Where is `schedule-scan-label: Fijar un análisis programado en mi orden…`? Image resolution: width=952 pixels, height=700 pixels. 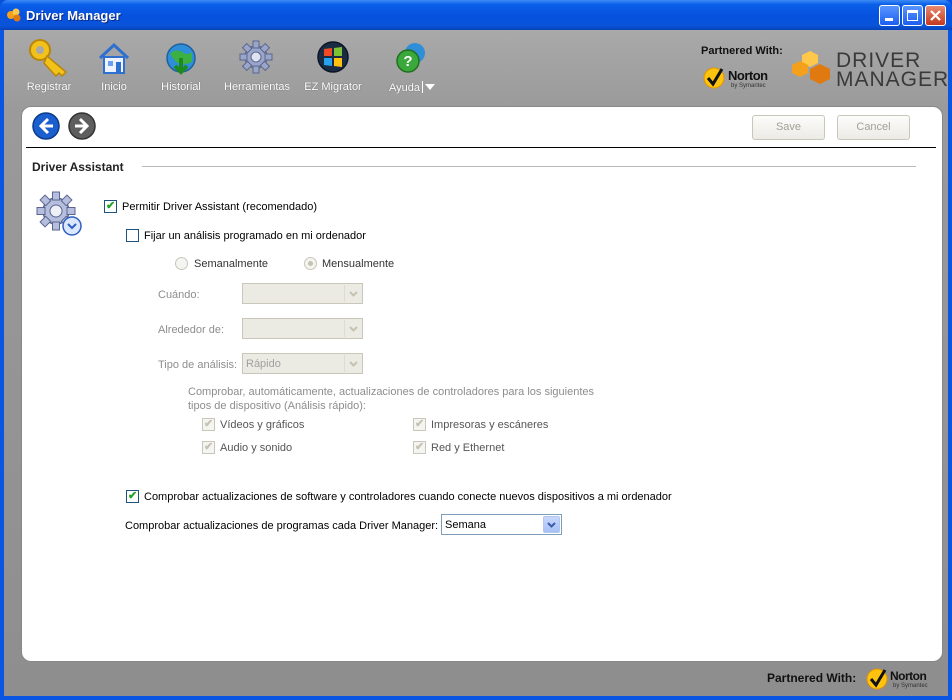 schedule-scan-label: Fijar un análisis programado en mi orden… is located at coordinates (255, 236).